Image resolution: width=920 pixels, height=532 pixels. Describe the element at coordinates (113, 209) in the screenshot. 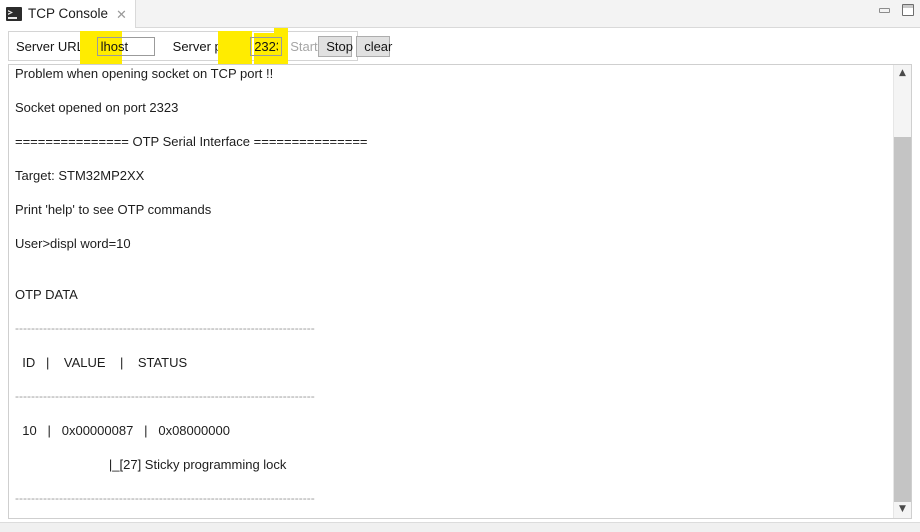

I see `console-line: Print 'help' to see OTP commands` at that location.